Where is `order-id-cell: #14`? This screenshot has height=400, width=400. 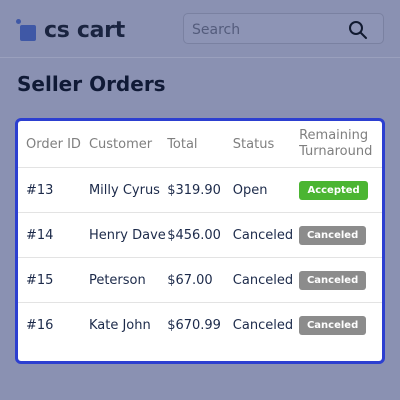 order-id-cell: #14 is located at coordinates (53, 235).